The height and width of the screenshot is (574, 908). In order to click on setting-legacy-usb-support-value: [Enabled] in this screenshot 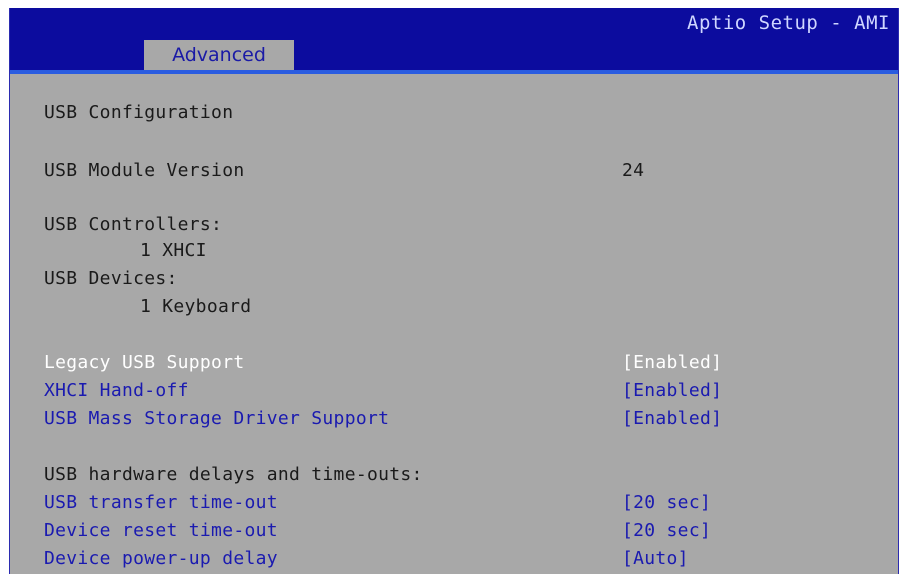, I will do `click(672, 362)`.